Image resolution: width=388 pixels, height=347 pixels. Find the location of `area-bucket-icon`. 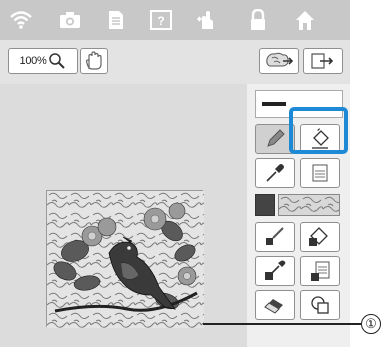

area-bucket-icon is located at coordinates (320, 237).